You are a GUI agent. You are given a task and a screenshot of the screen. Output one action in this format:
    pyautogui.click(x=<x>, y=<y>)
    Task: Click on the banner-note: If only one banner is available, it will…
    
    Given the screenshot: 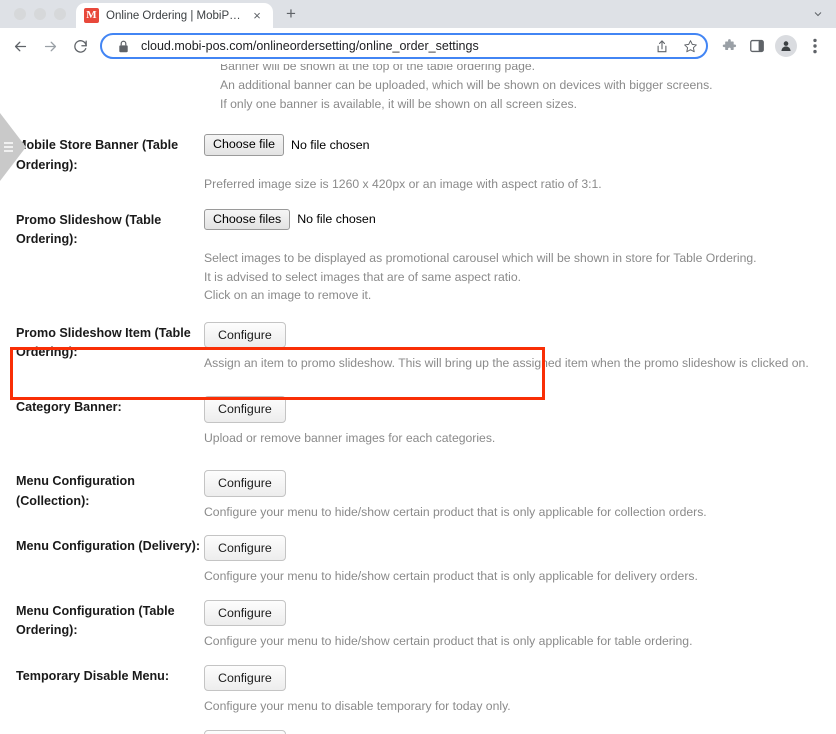 What is the action you would take?
    pyautogui.click(x=399, y=104)
    